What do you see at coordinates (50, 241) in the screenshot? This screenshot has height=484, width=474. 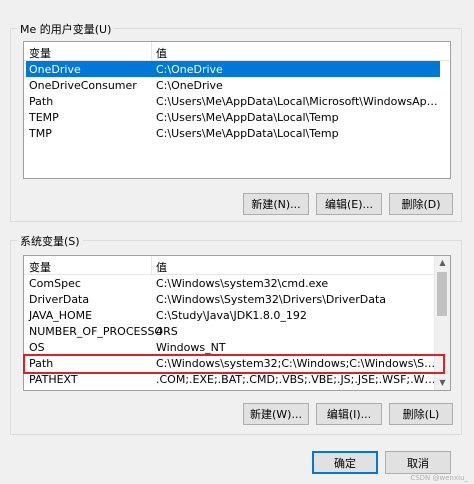 I see `system-variables-title: 系统变量(S)` at bounding box center [50, 241].